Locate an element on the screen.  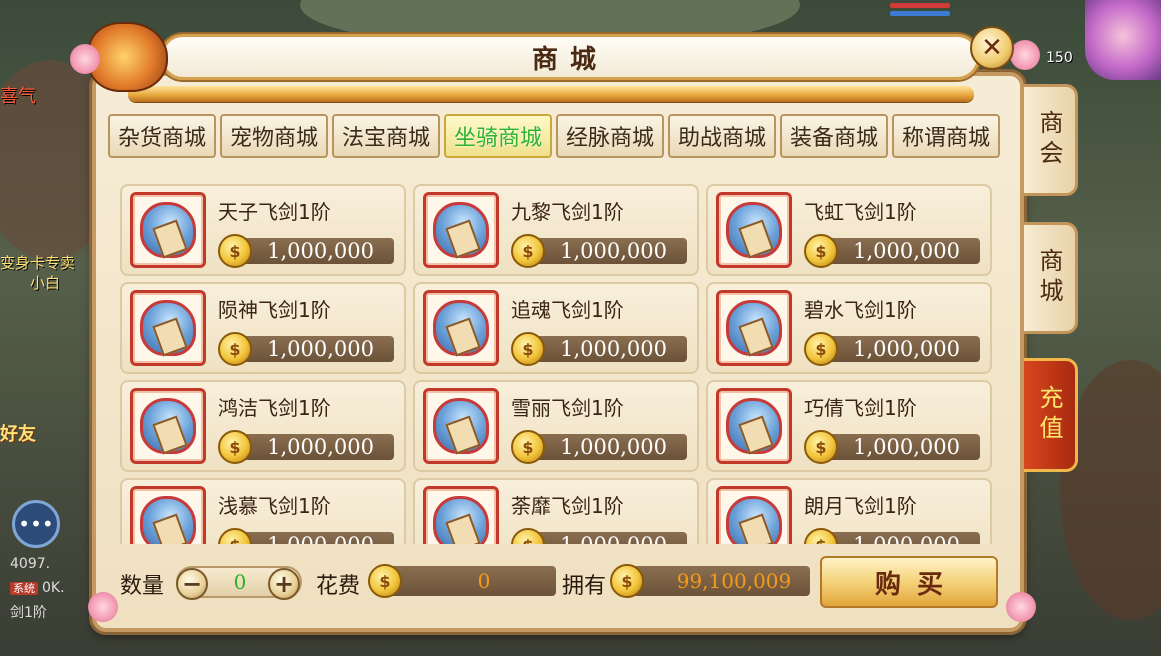
owned-value: 99,100,009 is located at coordinates (734, 581).